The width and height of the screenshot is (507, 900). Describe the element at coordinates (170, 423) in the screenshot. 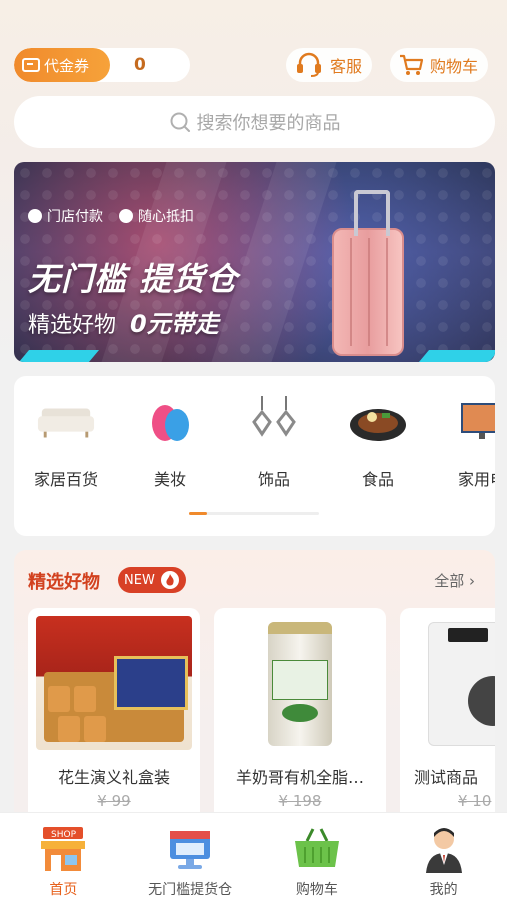

I see `makeup-sponge-icon` at that location.